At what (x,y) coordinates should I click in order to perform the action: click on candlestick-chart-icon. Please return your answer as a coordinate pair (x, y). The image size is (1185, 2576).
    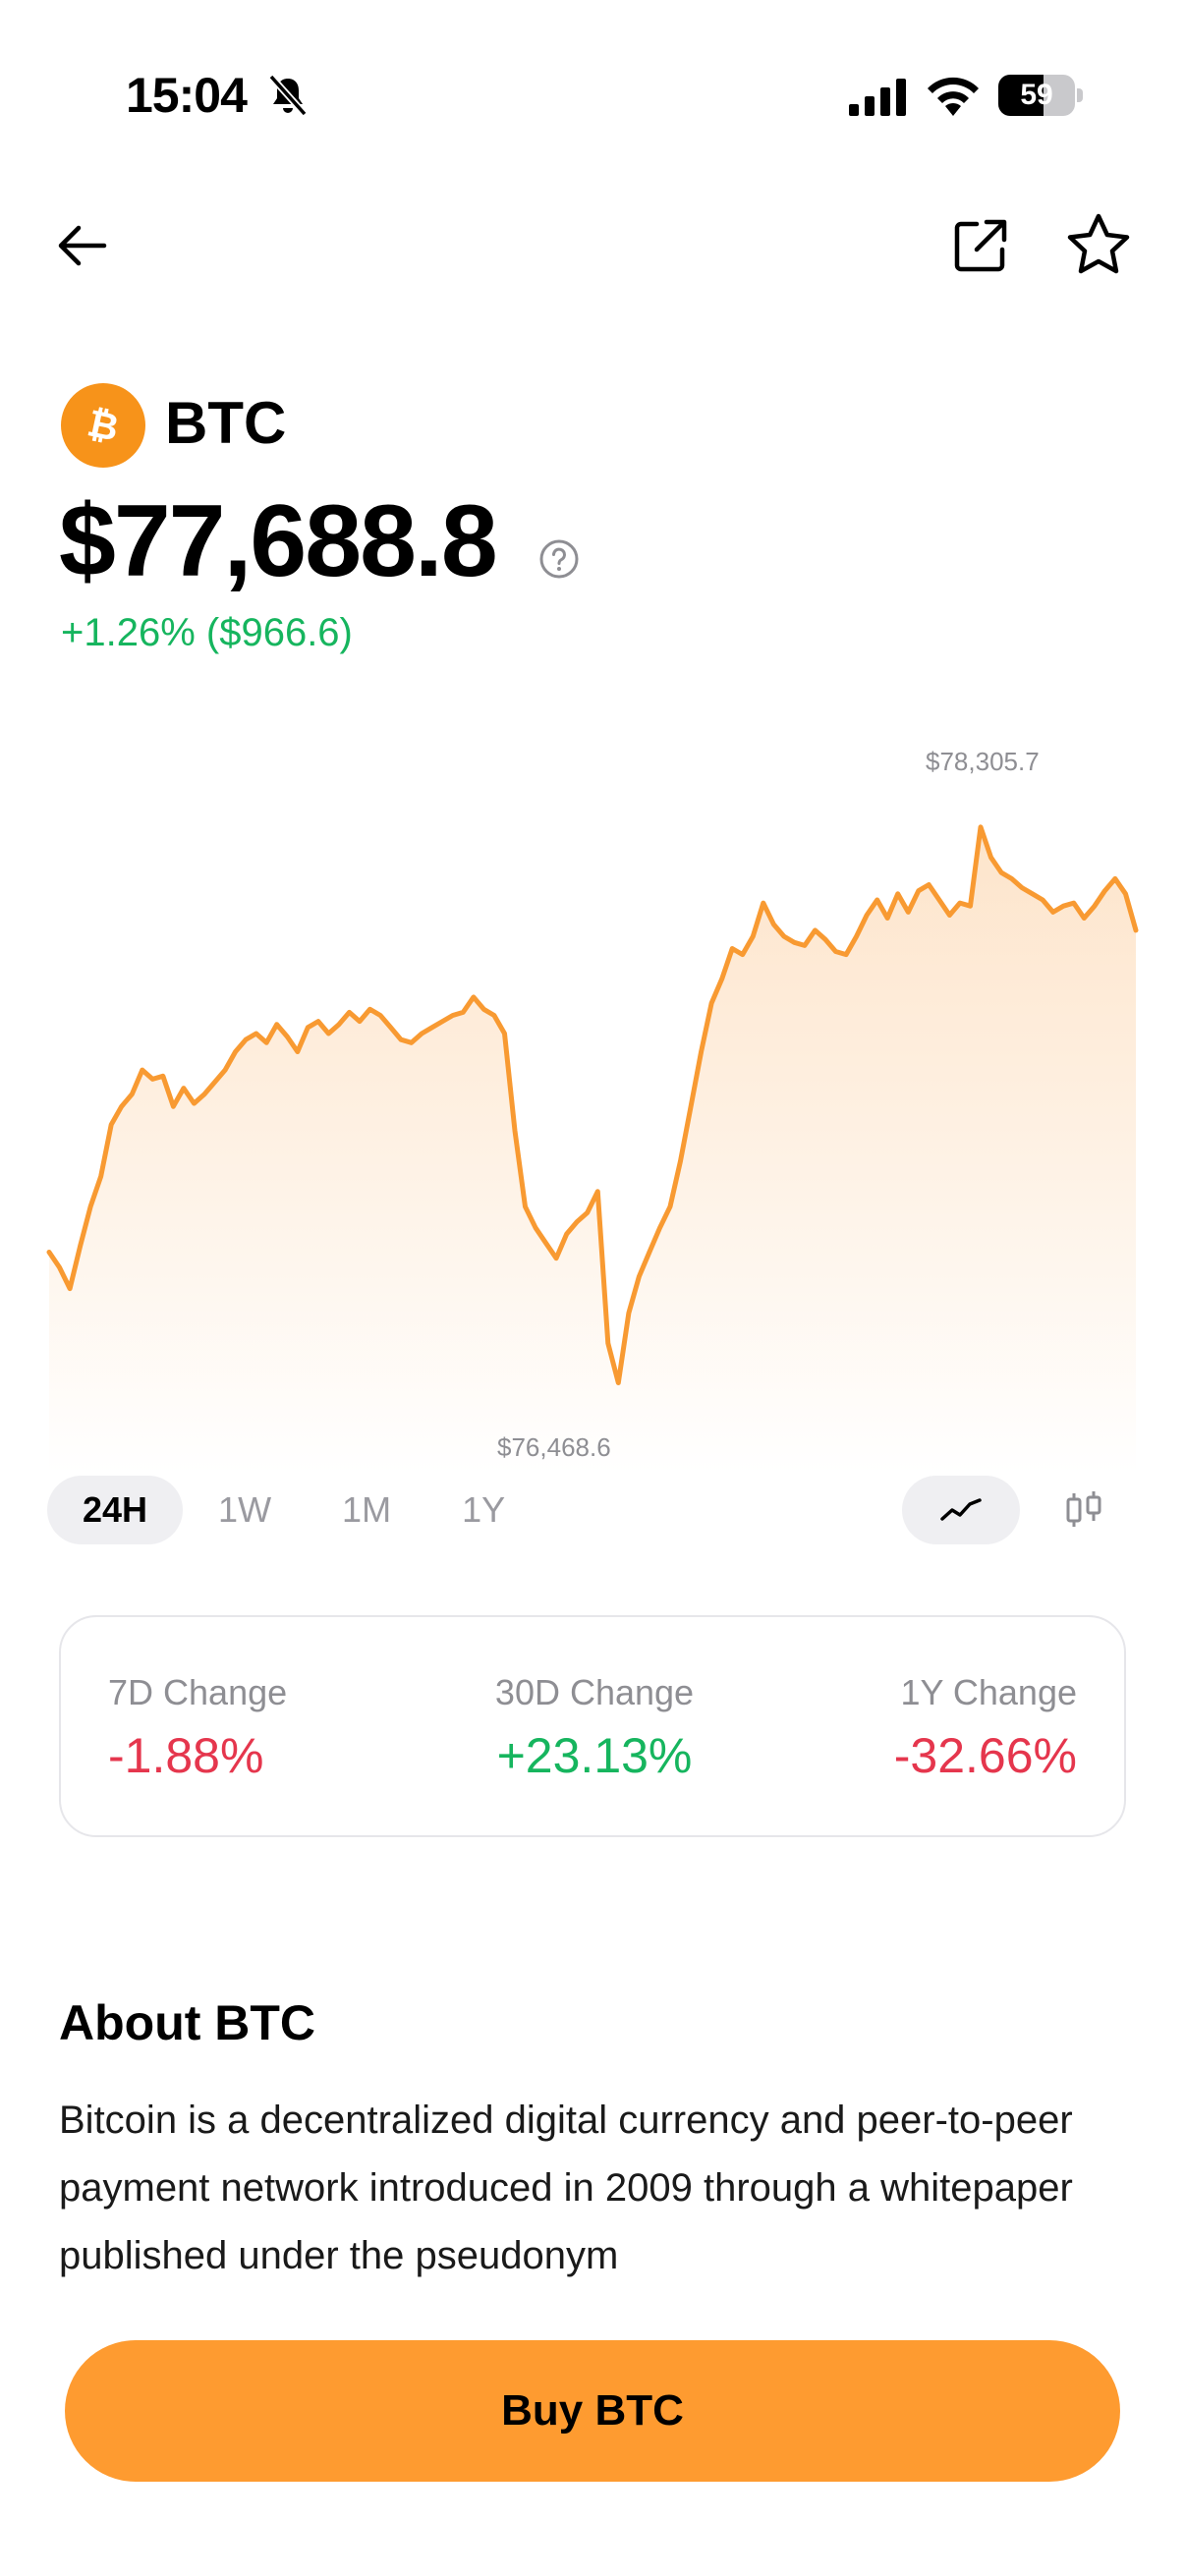
    Looking at the image, I should click on (1084, 1510).